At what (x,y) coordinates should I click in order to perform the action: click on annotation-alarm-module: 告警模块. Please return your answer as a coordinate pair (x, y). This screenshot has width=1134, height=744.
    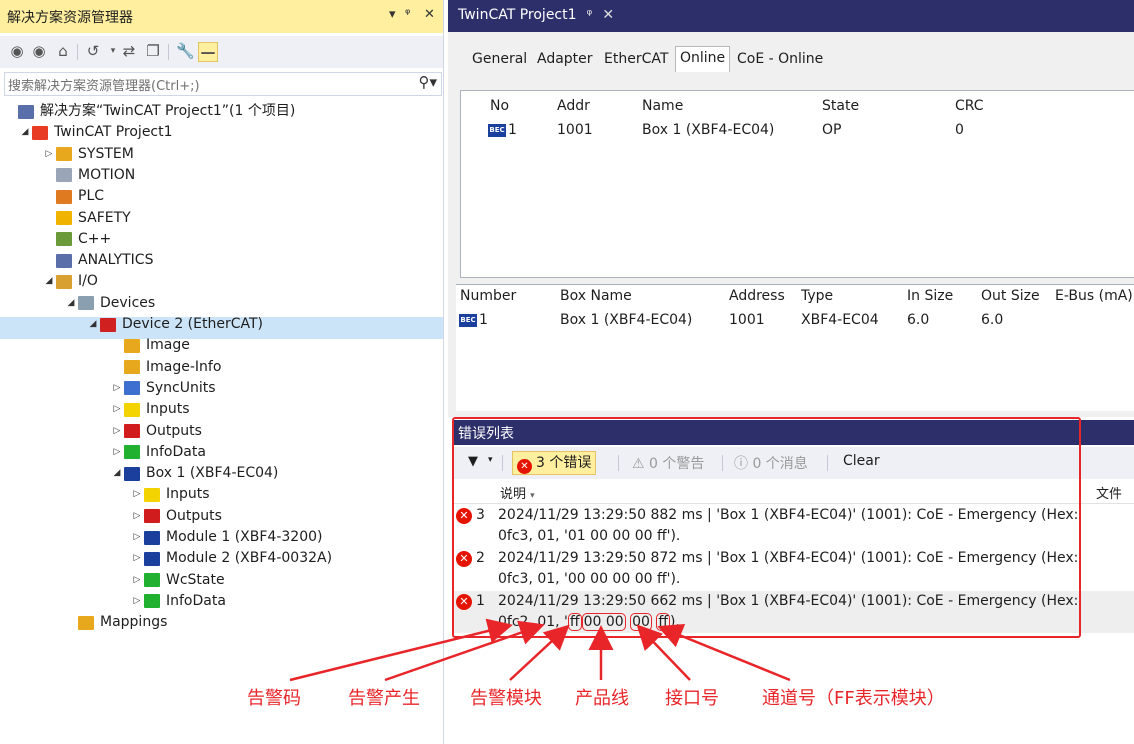
    Looking at the image, I should click on (506, 698).